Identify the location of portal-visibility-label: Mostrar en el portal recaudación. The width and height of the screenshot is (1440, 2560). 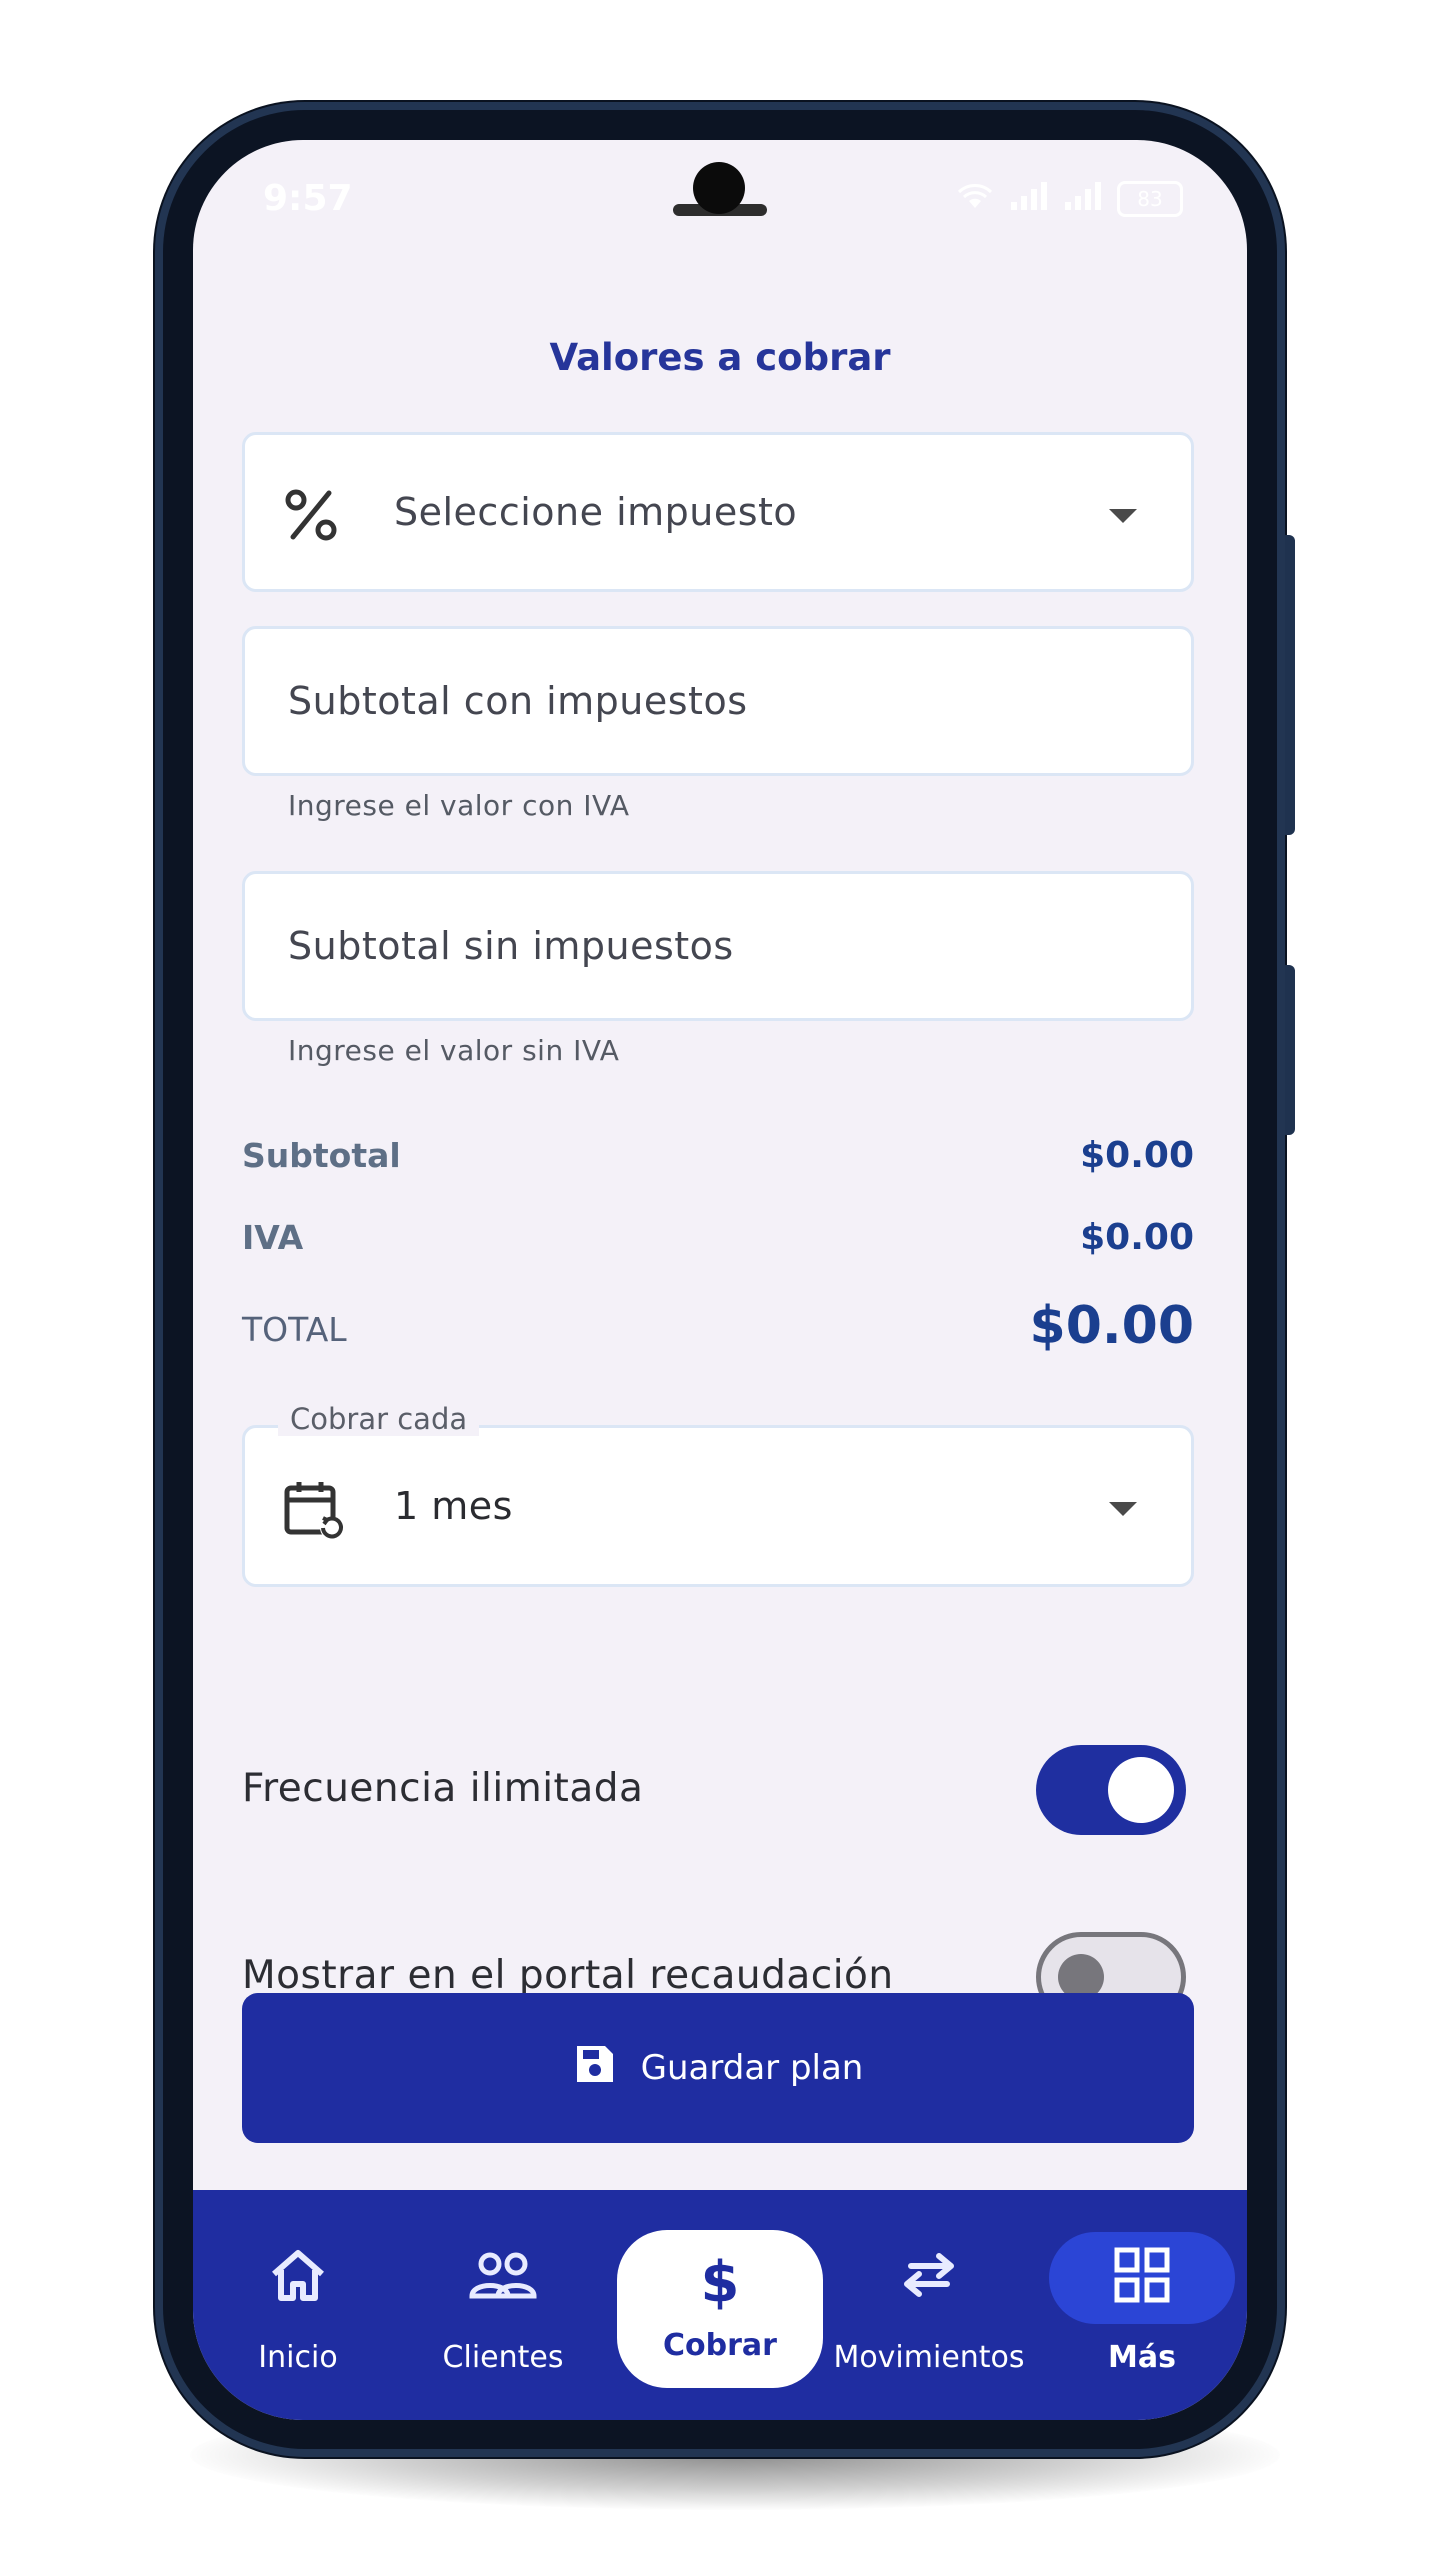
(568, 1975).